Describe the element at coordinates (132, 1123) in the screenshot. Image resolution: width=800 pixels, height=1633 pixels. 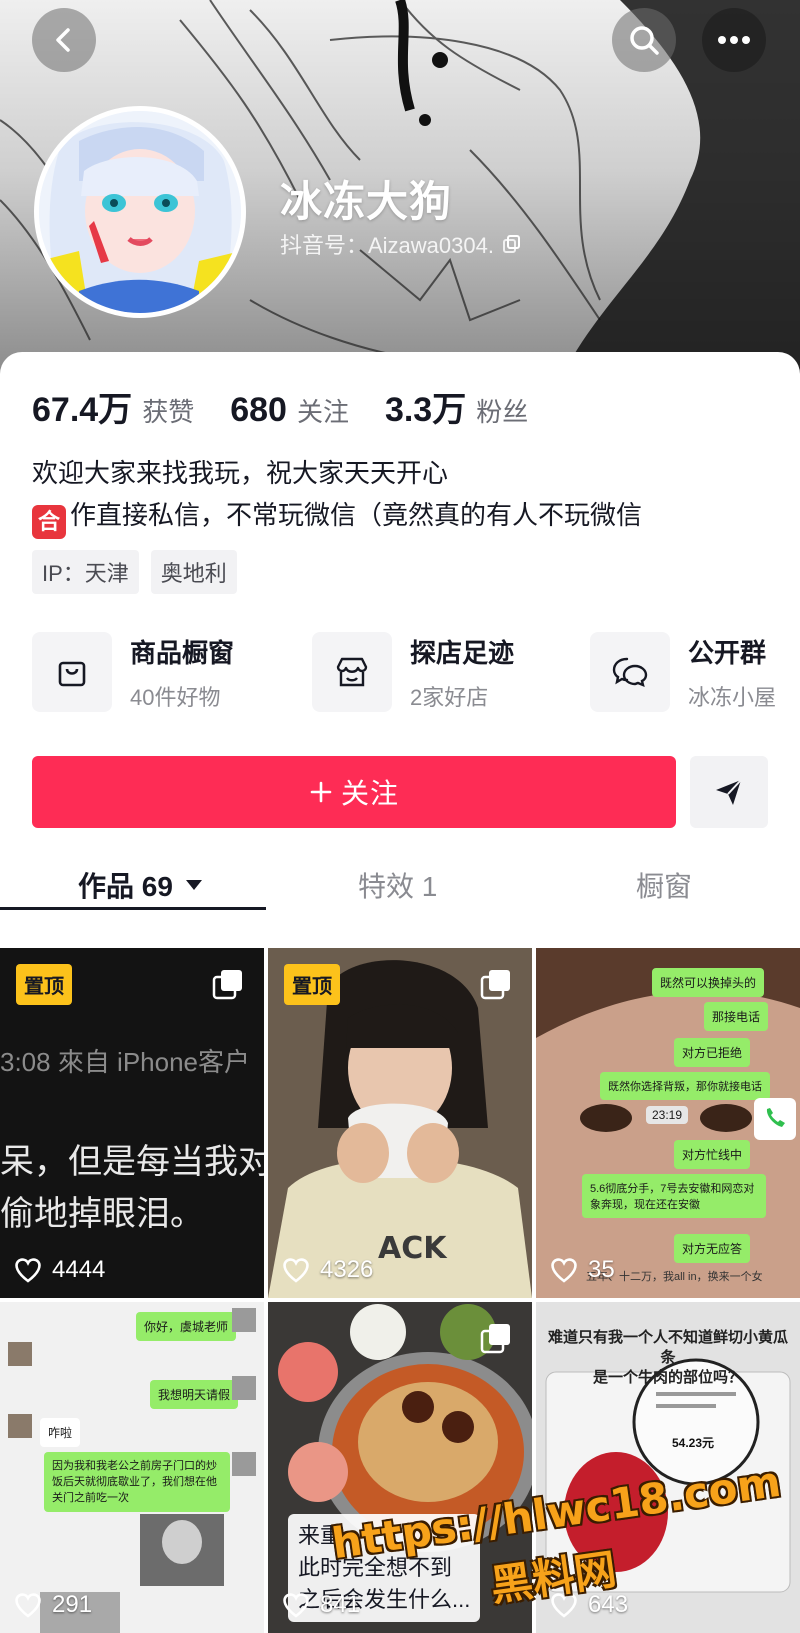
I see `video-tile-1: 3:08 來自 iPhone客户 呆，但是每当我对 偷地掉眼泪。 置顶 4444` at that location.